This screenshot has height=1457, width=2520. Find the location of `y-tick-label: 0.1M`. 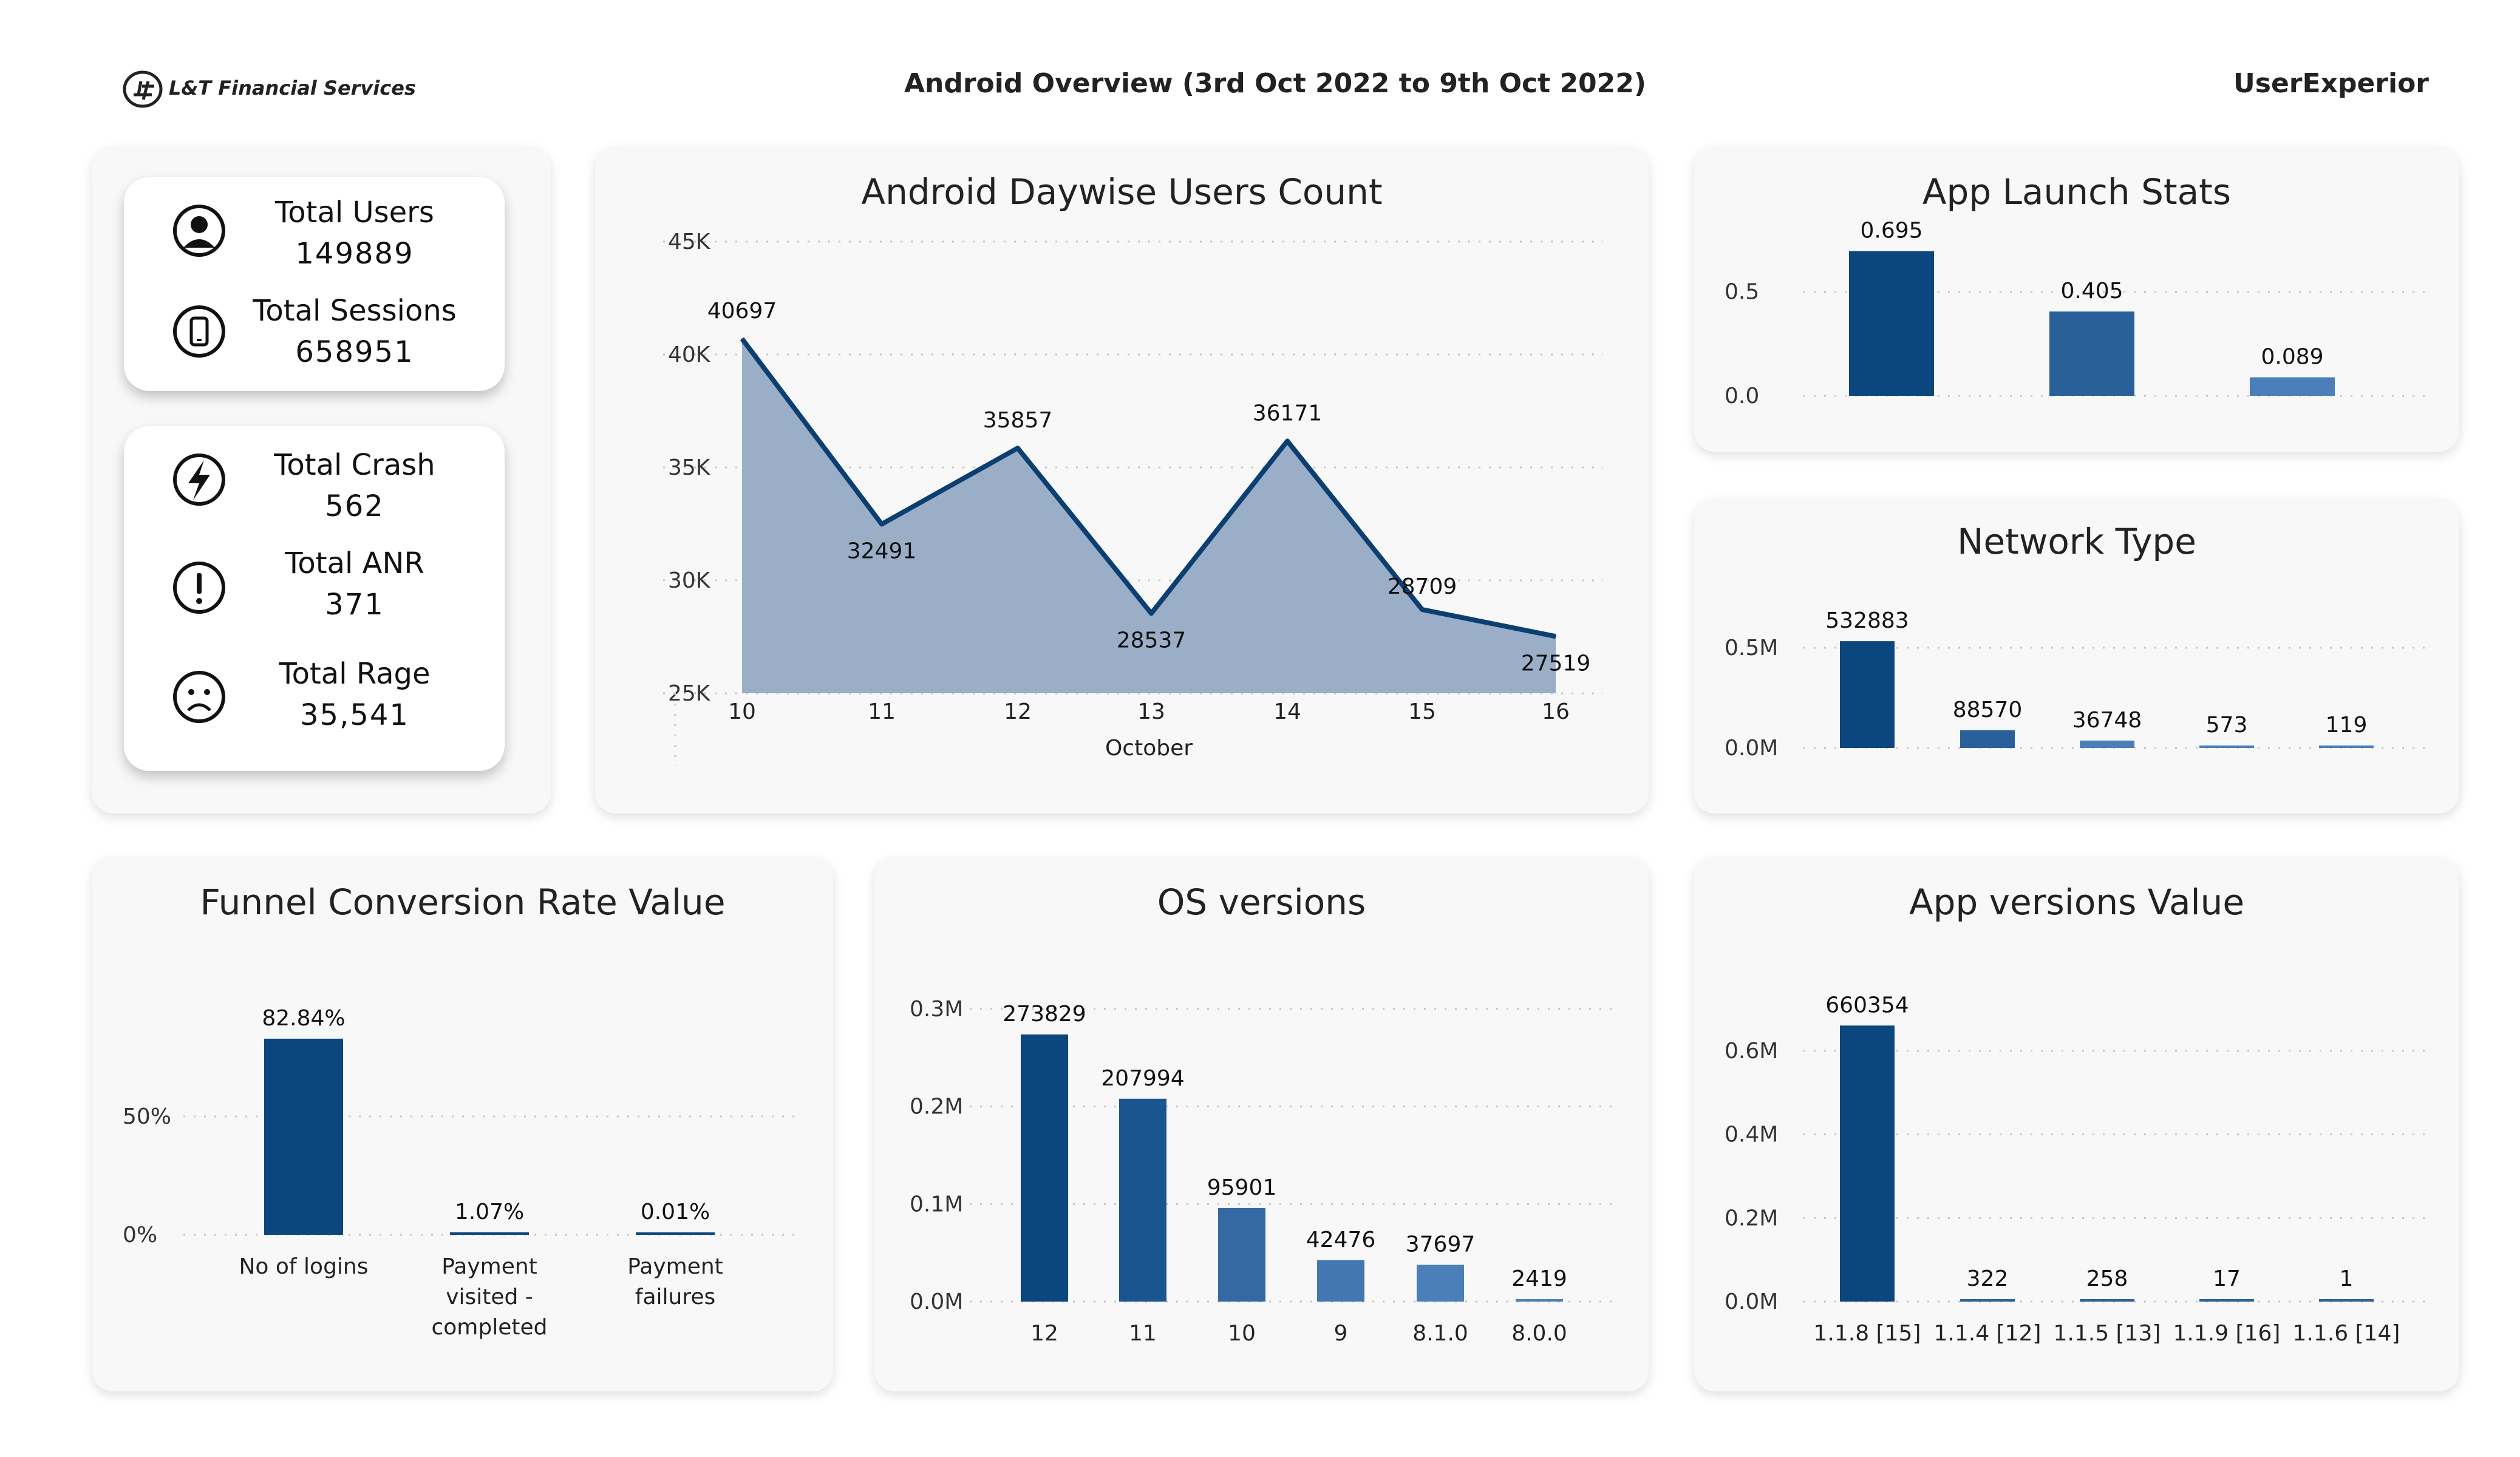

y-tick-label: 0.1M is located at coordinates (936, 1204).